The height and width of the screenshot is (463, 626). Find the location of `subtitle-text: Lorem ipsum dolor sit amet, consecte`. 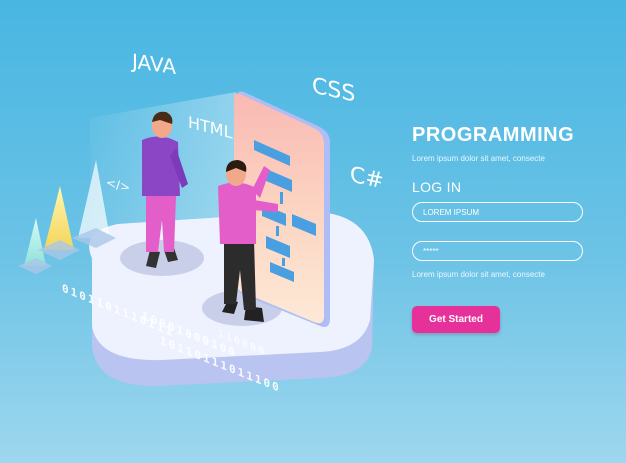

subtitle-text: Lorem ipsum dolor sit amet, consecte is located at coordinates (478, 158).